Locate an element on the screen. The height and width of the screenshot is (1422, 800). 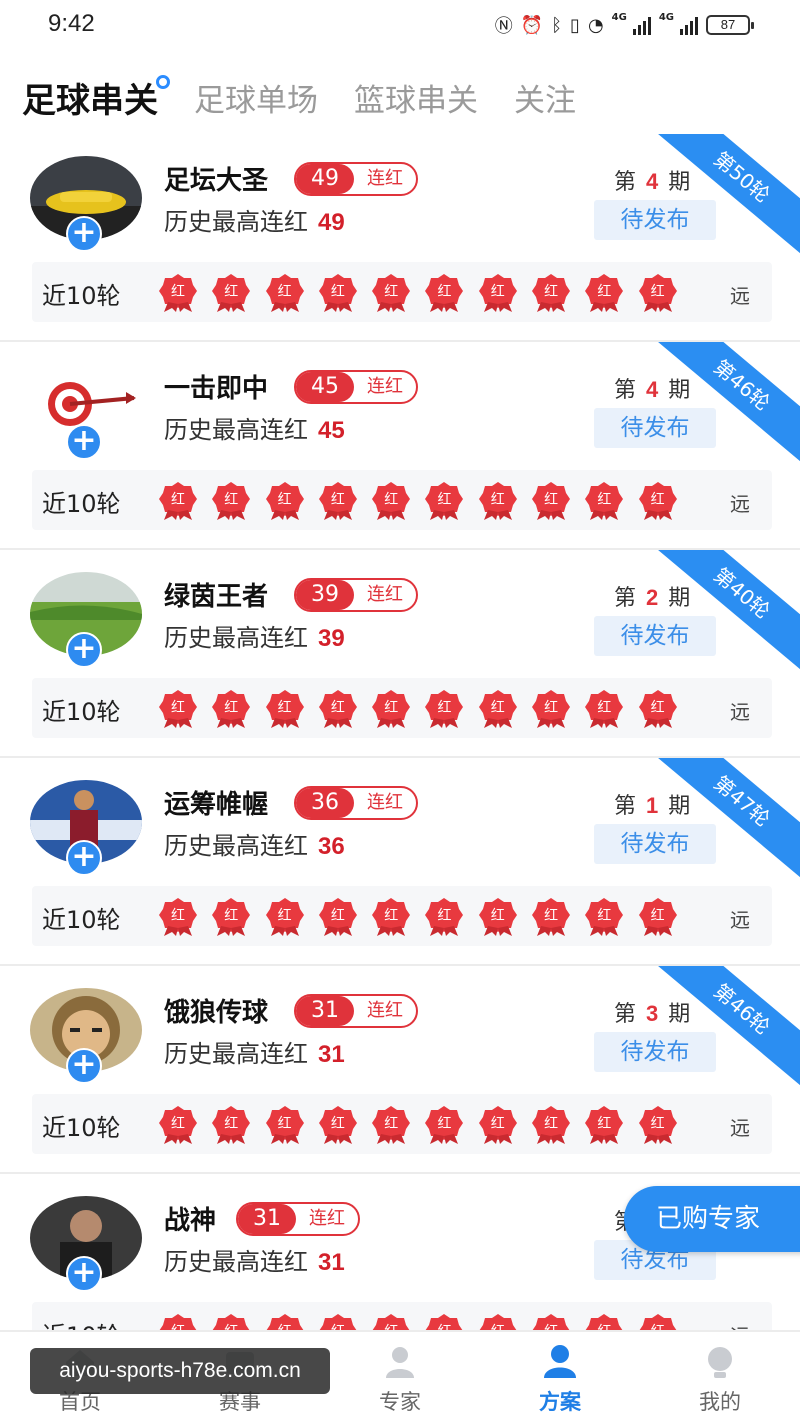
category-tabs: 足球串关 足球单场 篮球串关 关注 is located at coordinates (317, 97).